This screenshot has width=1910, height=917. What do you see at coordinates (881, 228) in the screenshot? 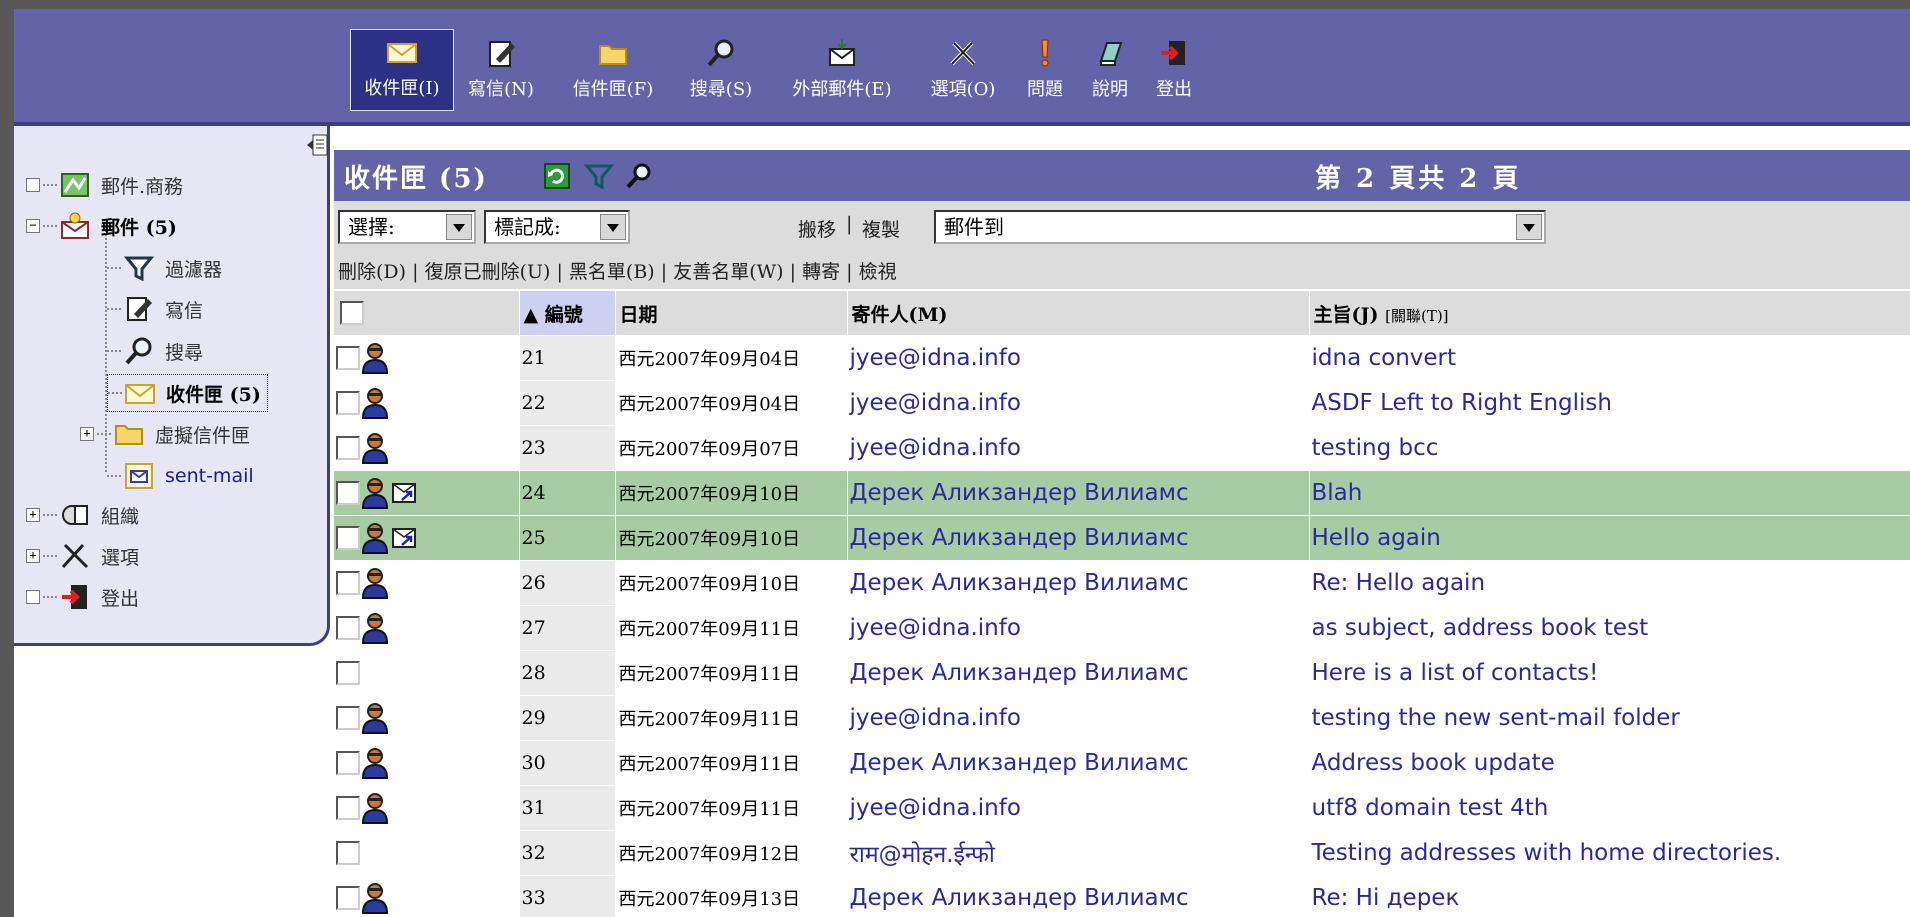
I see `copy-link: 複製` at bounding box center [881, 228].